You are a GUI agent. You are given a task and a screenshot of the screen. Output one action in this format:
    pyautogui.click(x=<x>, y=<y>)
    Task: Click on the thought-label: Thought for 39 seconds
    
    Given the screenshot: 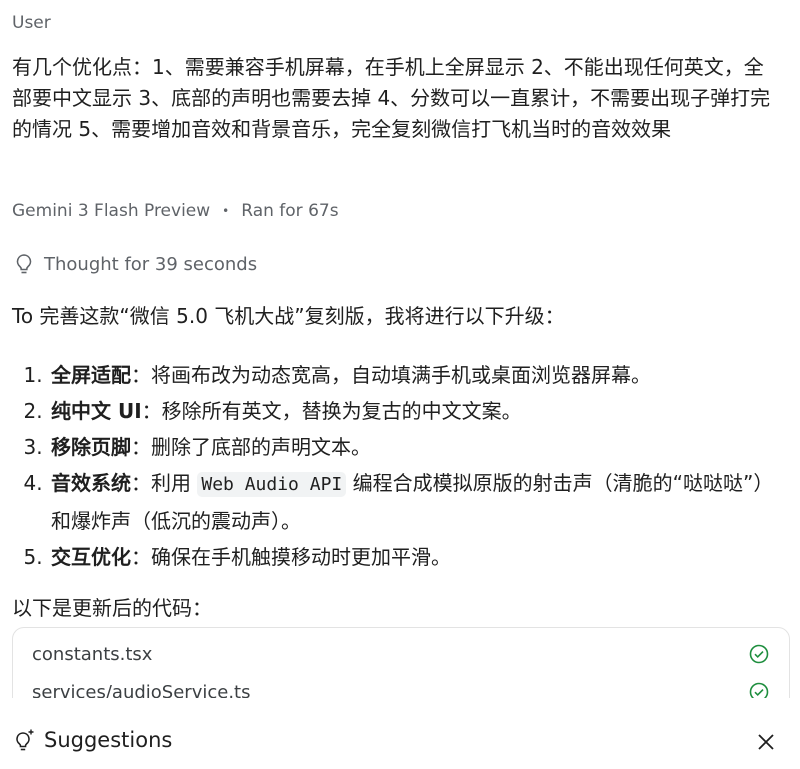 What is the action you would take?
    pyautogui.click(x=151, y=264)
    